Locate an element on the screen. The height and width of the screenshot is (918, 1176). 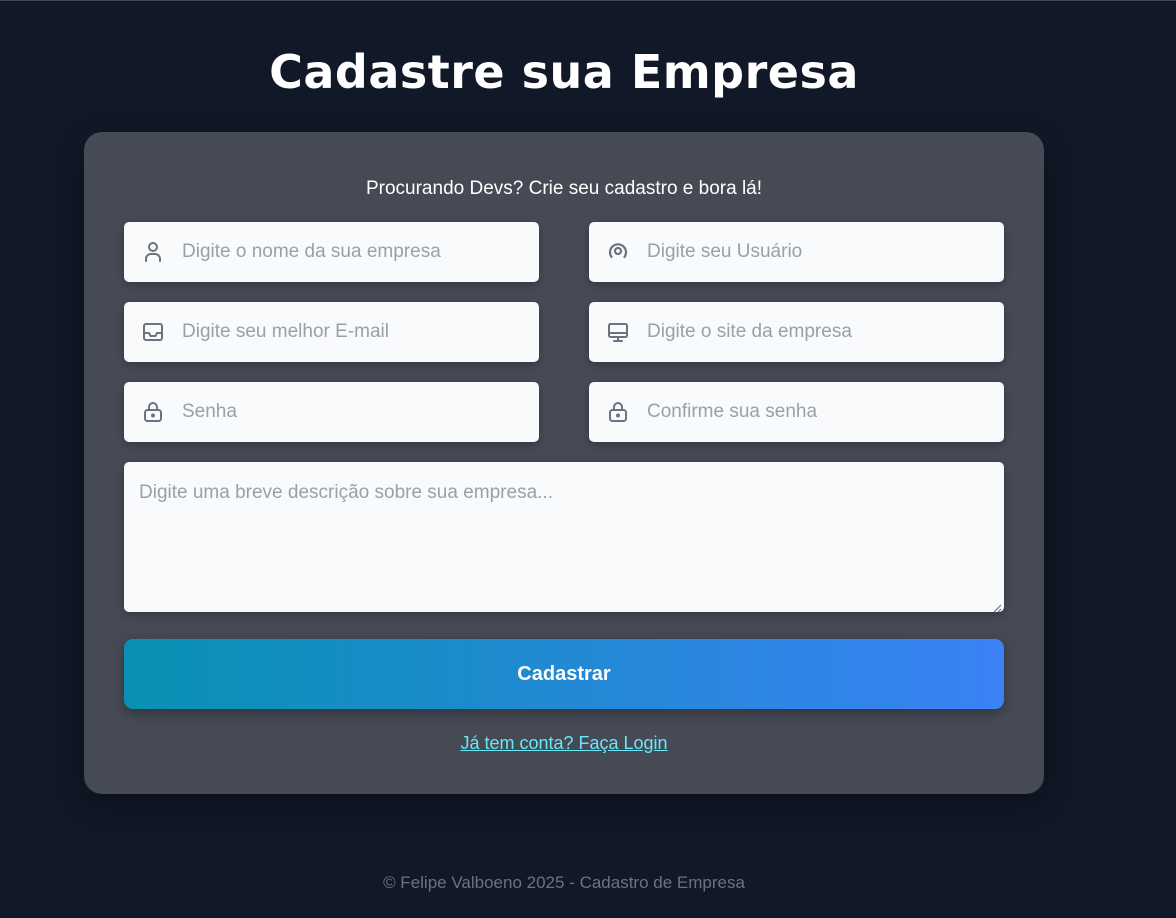
confirm-password-field is located at coordinates (796, 412).